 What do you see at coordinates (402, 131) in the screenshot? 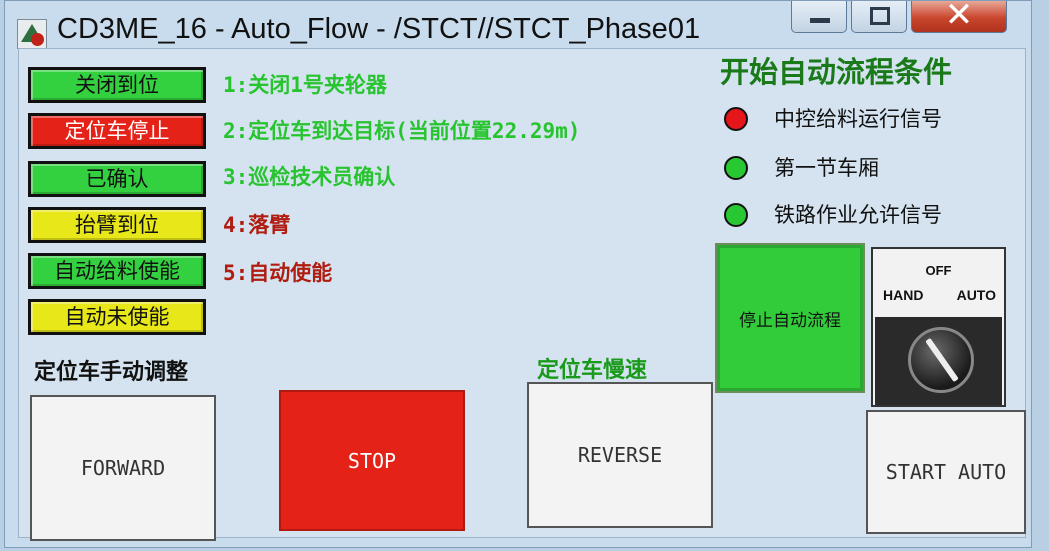
I see `step-2-text: 2:定位车到达目标(当前位置22.29m)` at bounding box center [402, 131].